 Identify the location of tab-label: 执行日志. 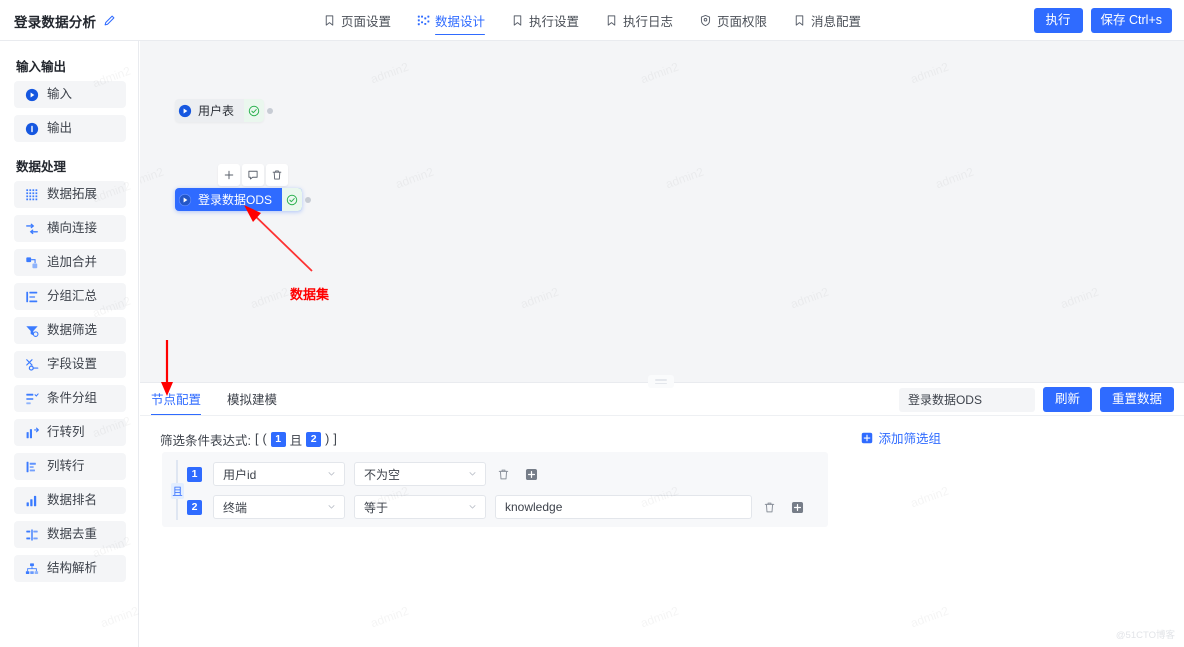
(648, 22).